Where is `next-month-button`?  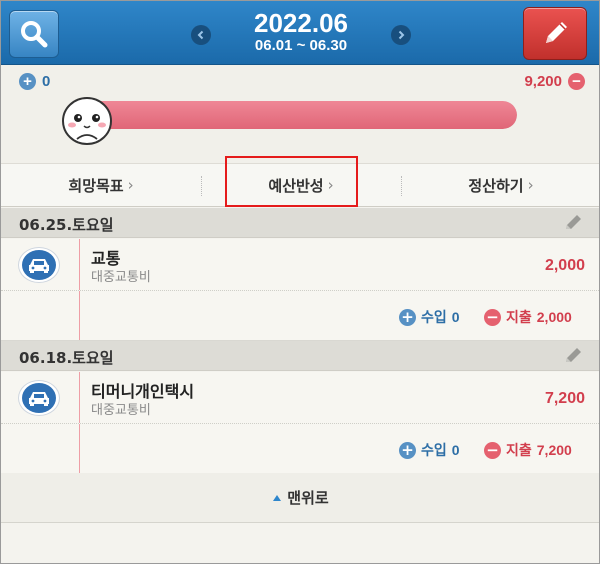 next-month-button is located at coordinates (401, 35).